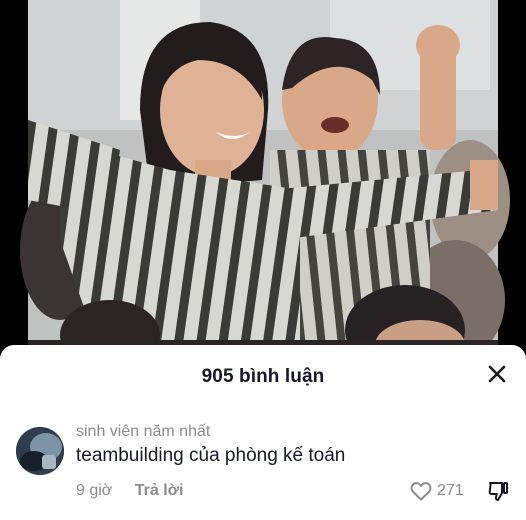 The image size is (526, 520). Describe the element at coordinates (498, 491) in the screenshot. I see `thumbs-down-icon` at that location.